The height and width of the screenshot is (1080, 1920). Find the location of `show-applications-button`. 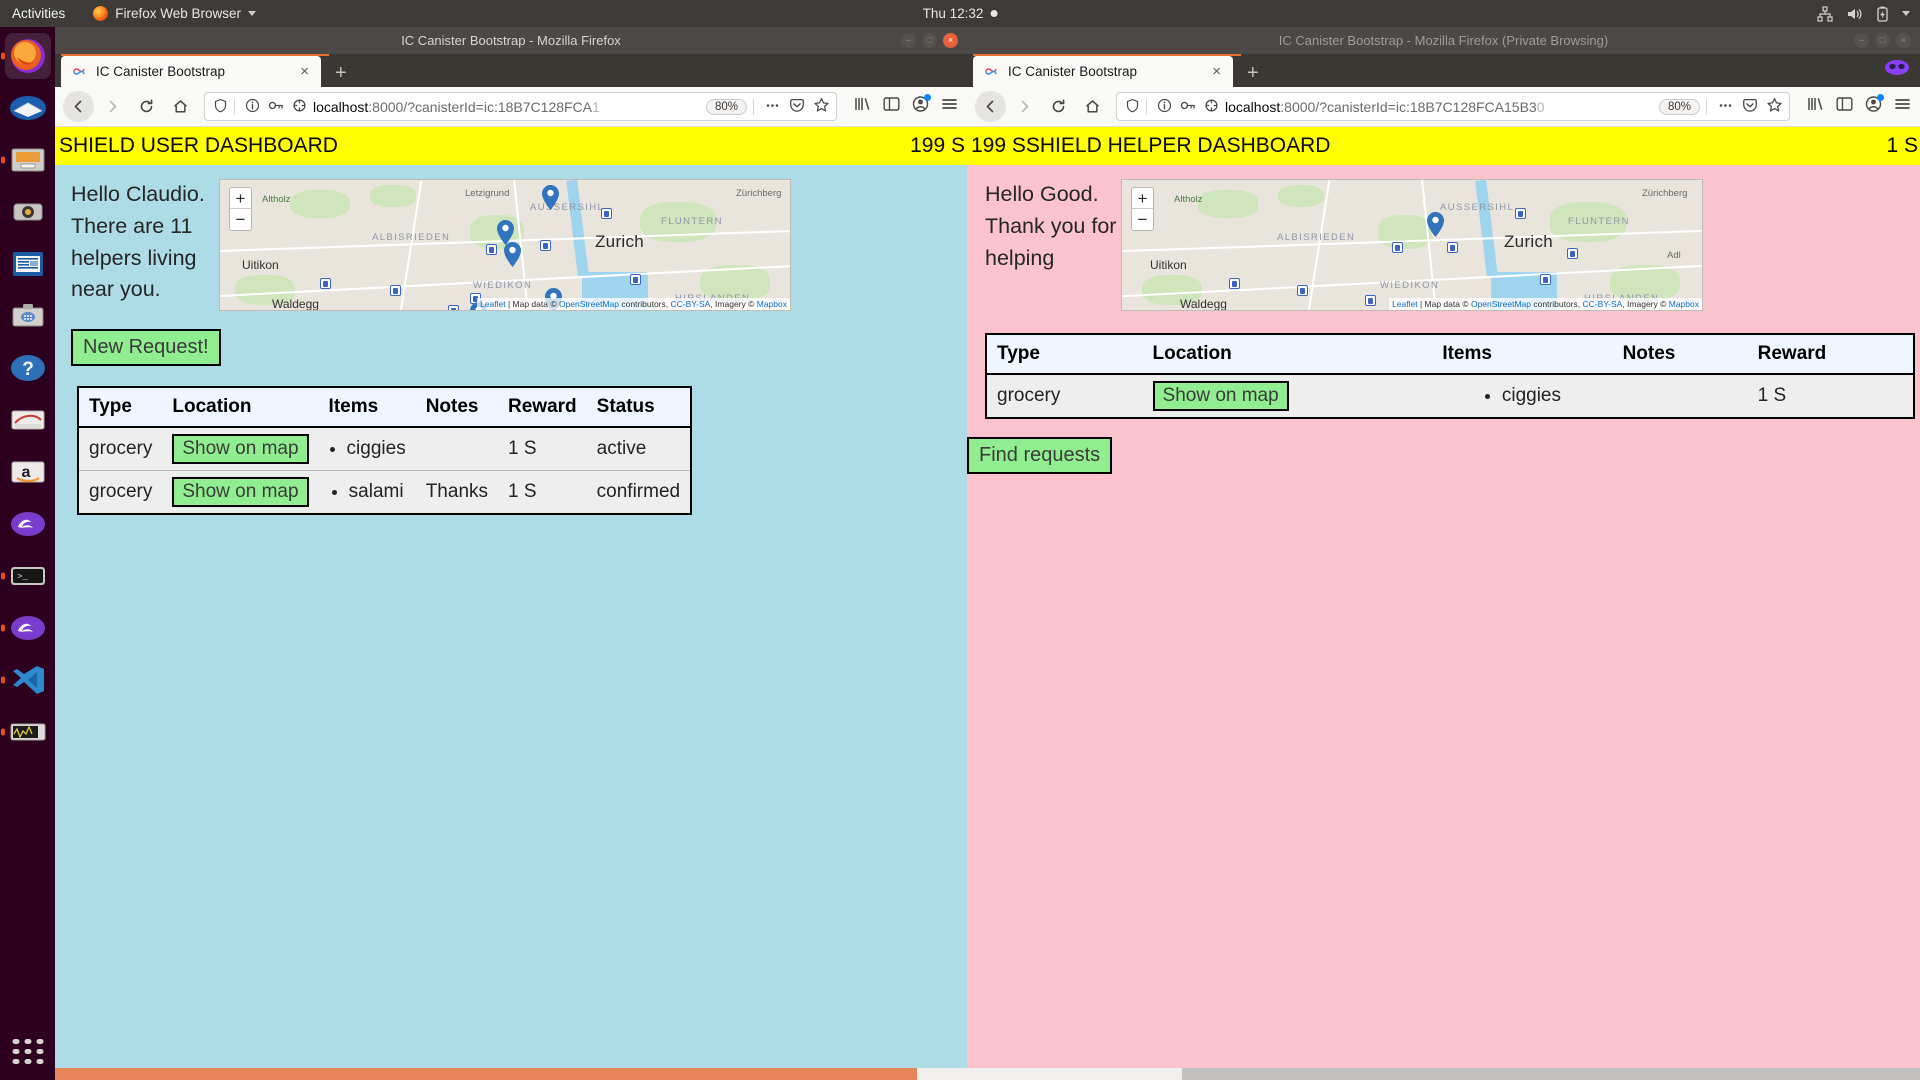

show-applications-button is located at coordinates (27, 1051).